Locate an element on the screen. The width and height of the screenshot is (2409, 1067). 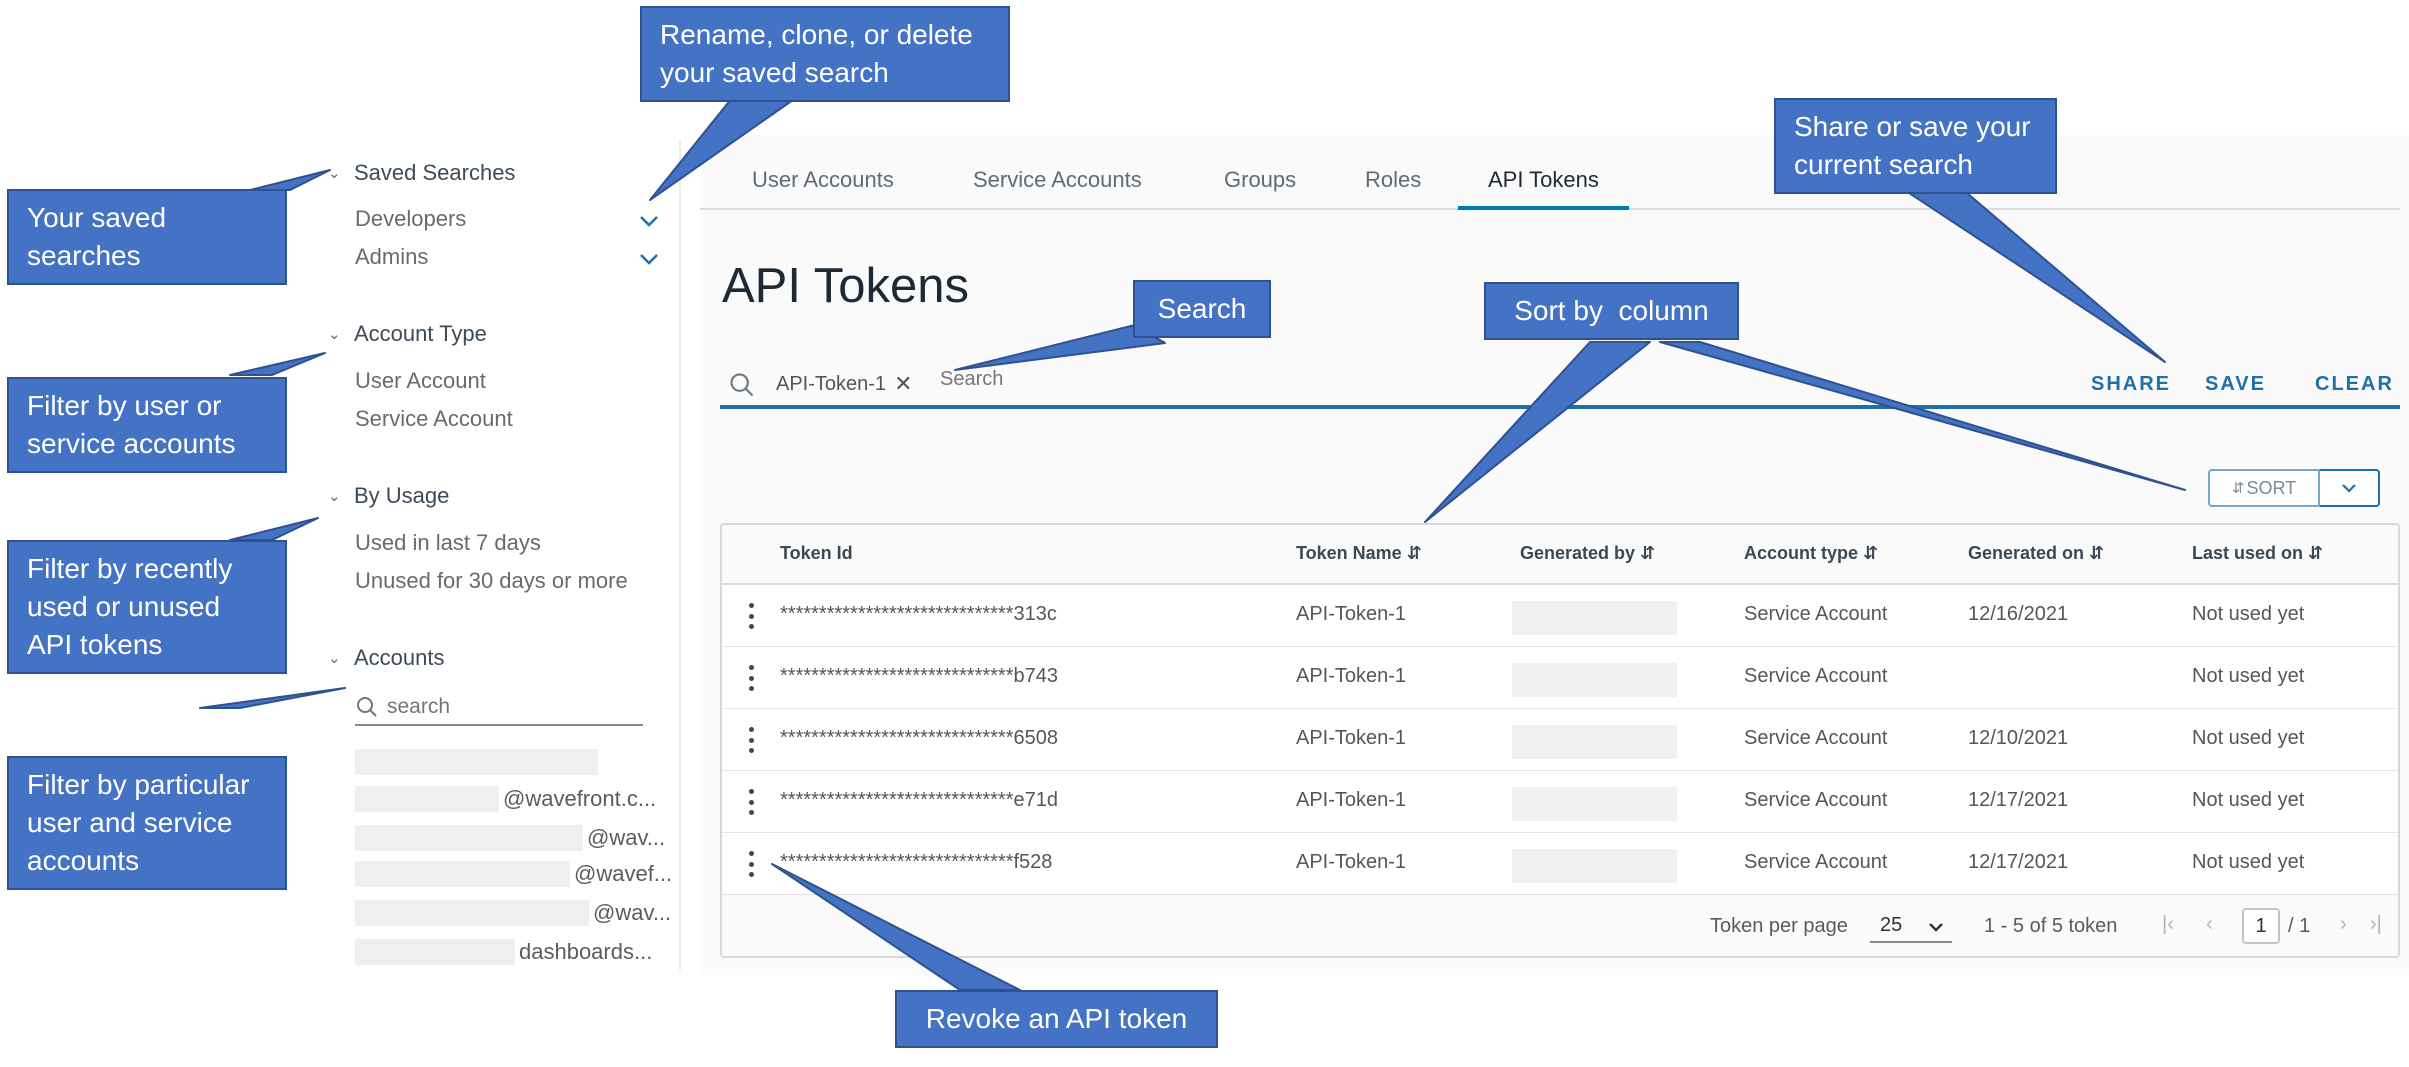
callout-filter-account-type: Filter by user or service accounts is located at coordinates (147, 425).